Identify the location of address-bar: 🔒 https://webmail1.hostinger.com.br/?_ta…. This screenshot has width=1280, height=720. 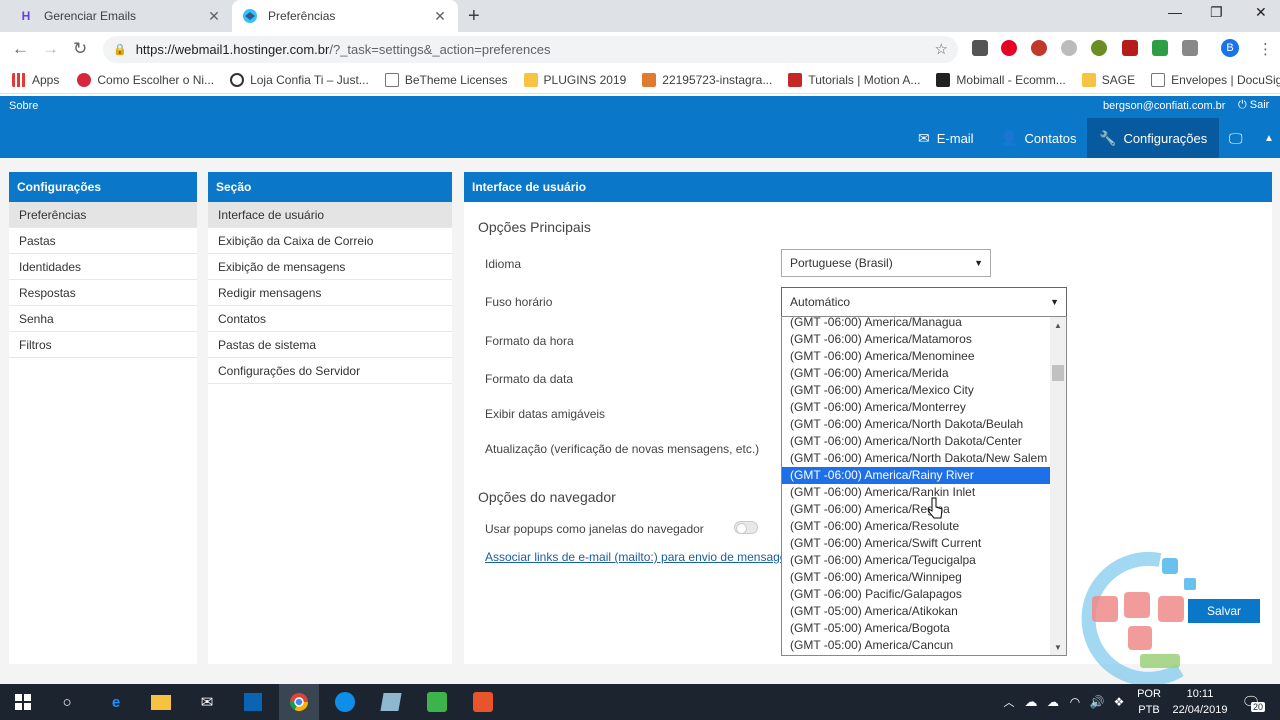
(530, 49).